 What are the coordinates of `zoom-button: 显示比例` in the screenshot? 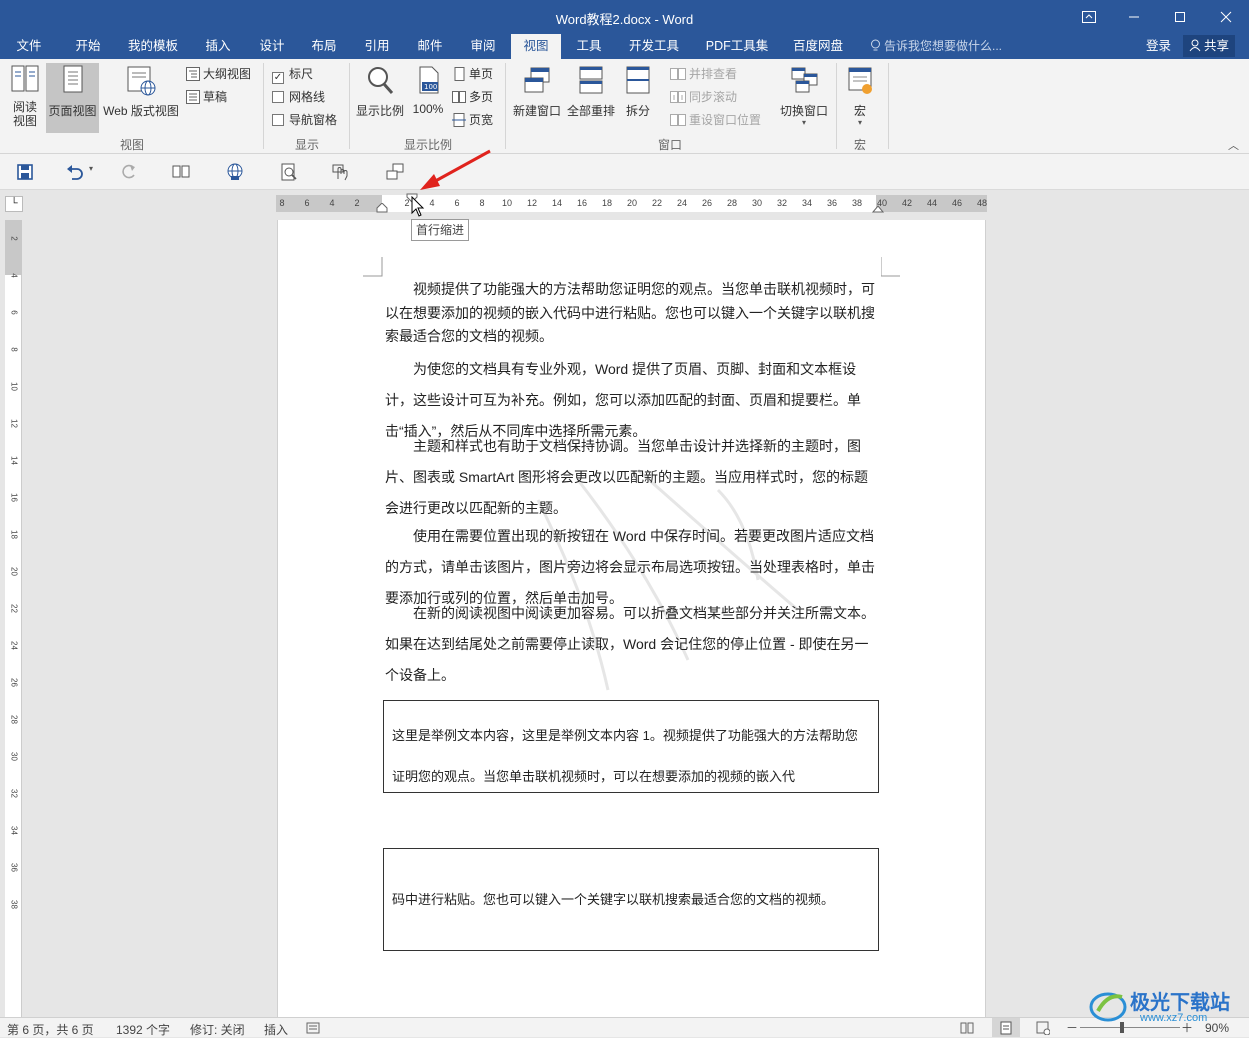 It's located at (380, 98).